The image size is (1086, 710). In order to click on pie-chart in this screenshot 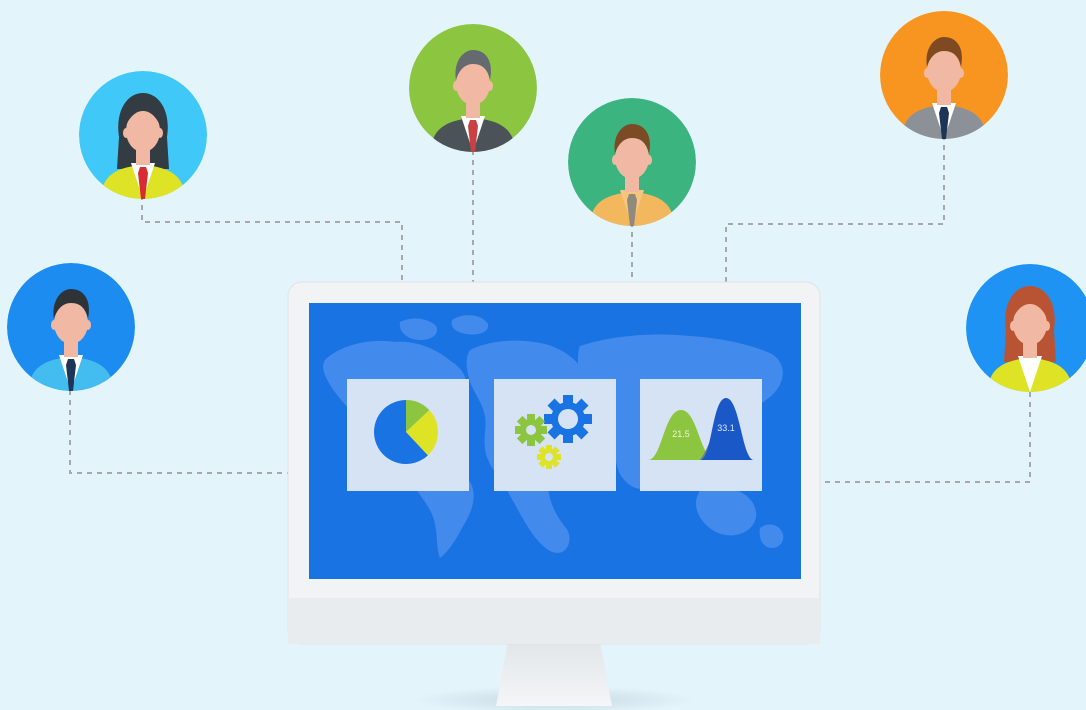, I will do `click(406, 432)`.